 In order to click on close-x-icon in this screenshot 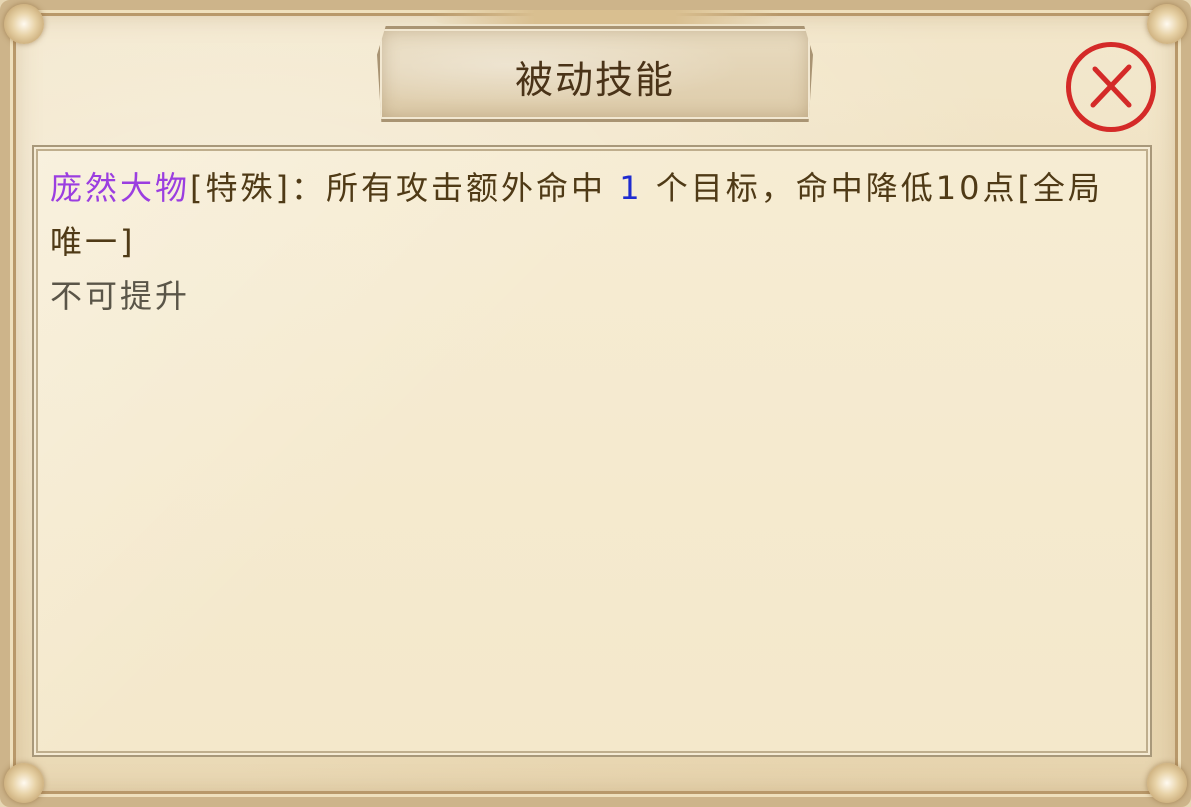, I will do `click(1111, 86)`.